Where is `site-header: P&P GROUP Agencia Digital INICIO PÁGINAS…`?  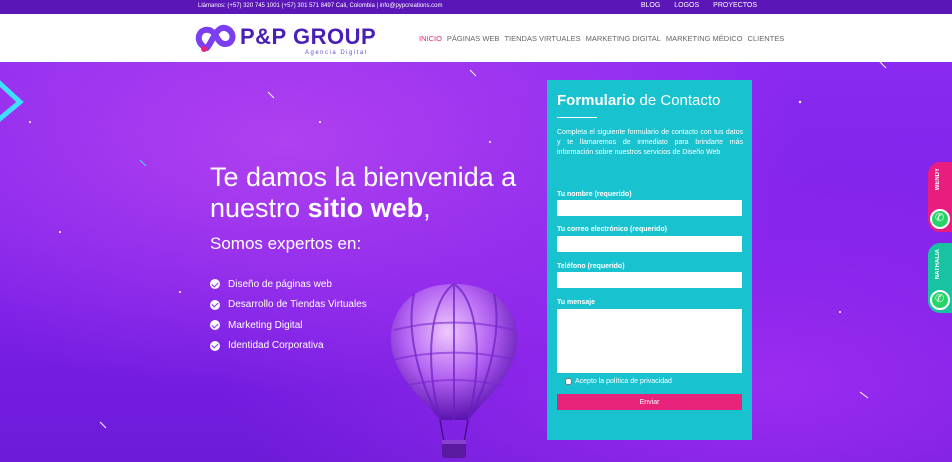
site-header: P&P GROUP Agencia Digital INICIO PÁGINAS… is located at coordinates (476, 38).